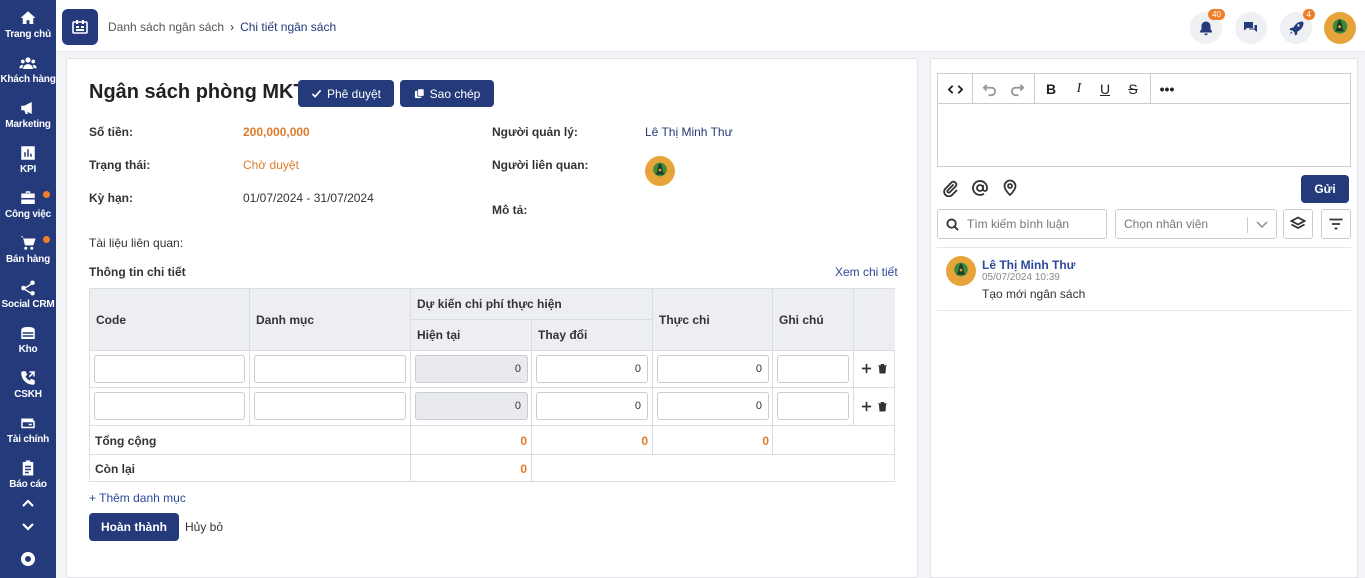  I want to click on editor-toolbar: B I U S •••, so click(1144, 89).